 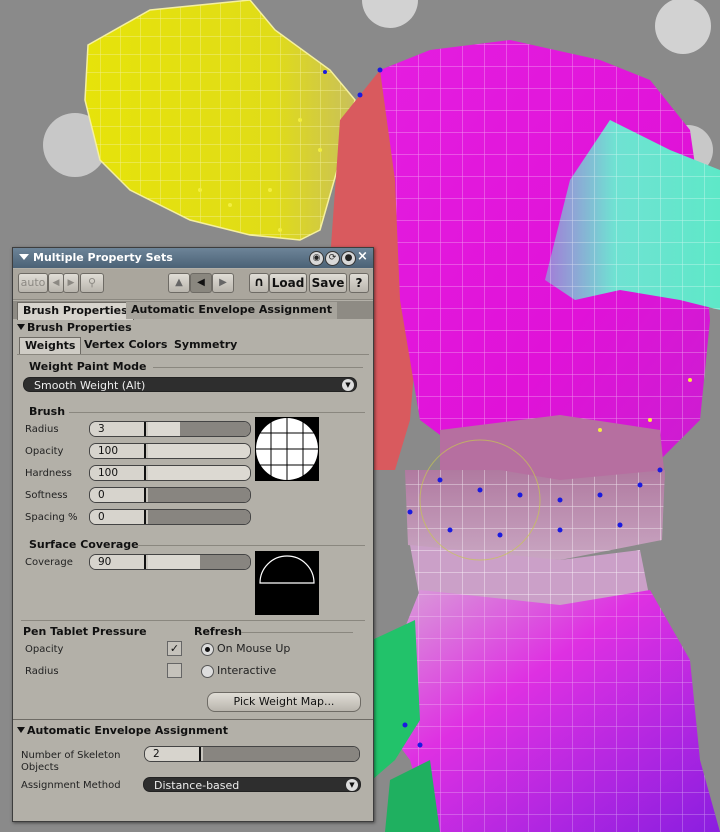 What do you see at coordinates (193, 620) in the screenshot?
I see `coverage-bottom-divider` at bounding box center [193, 620].